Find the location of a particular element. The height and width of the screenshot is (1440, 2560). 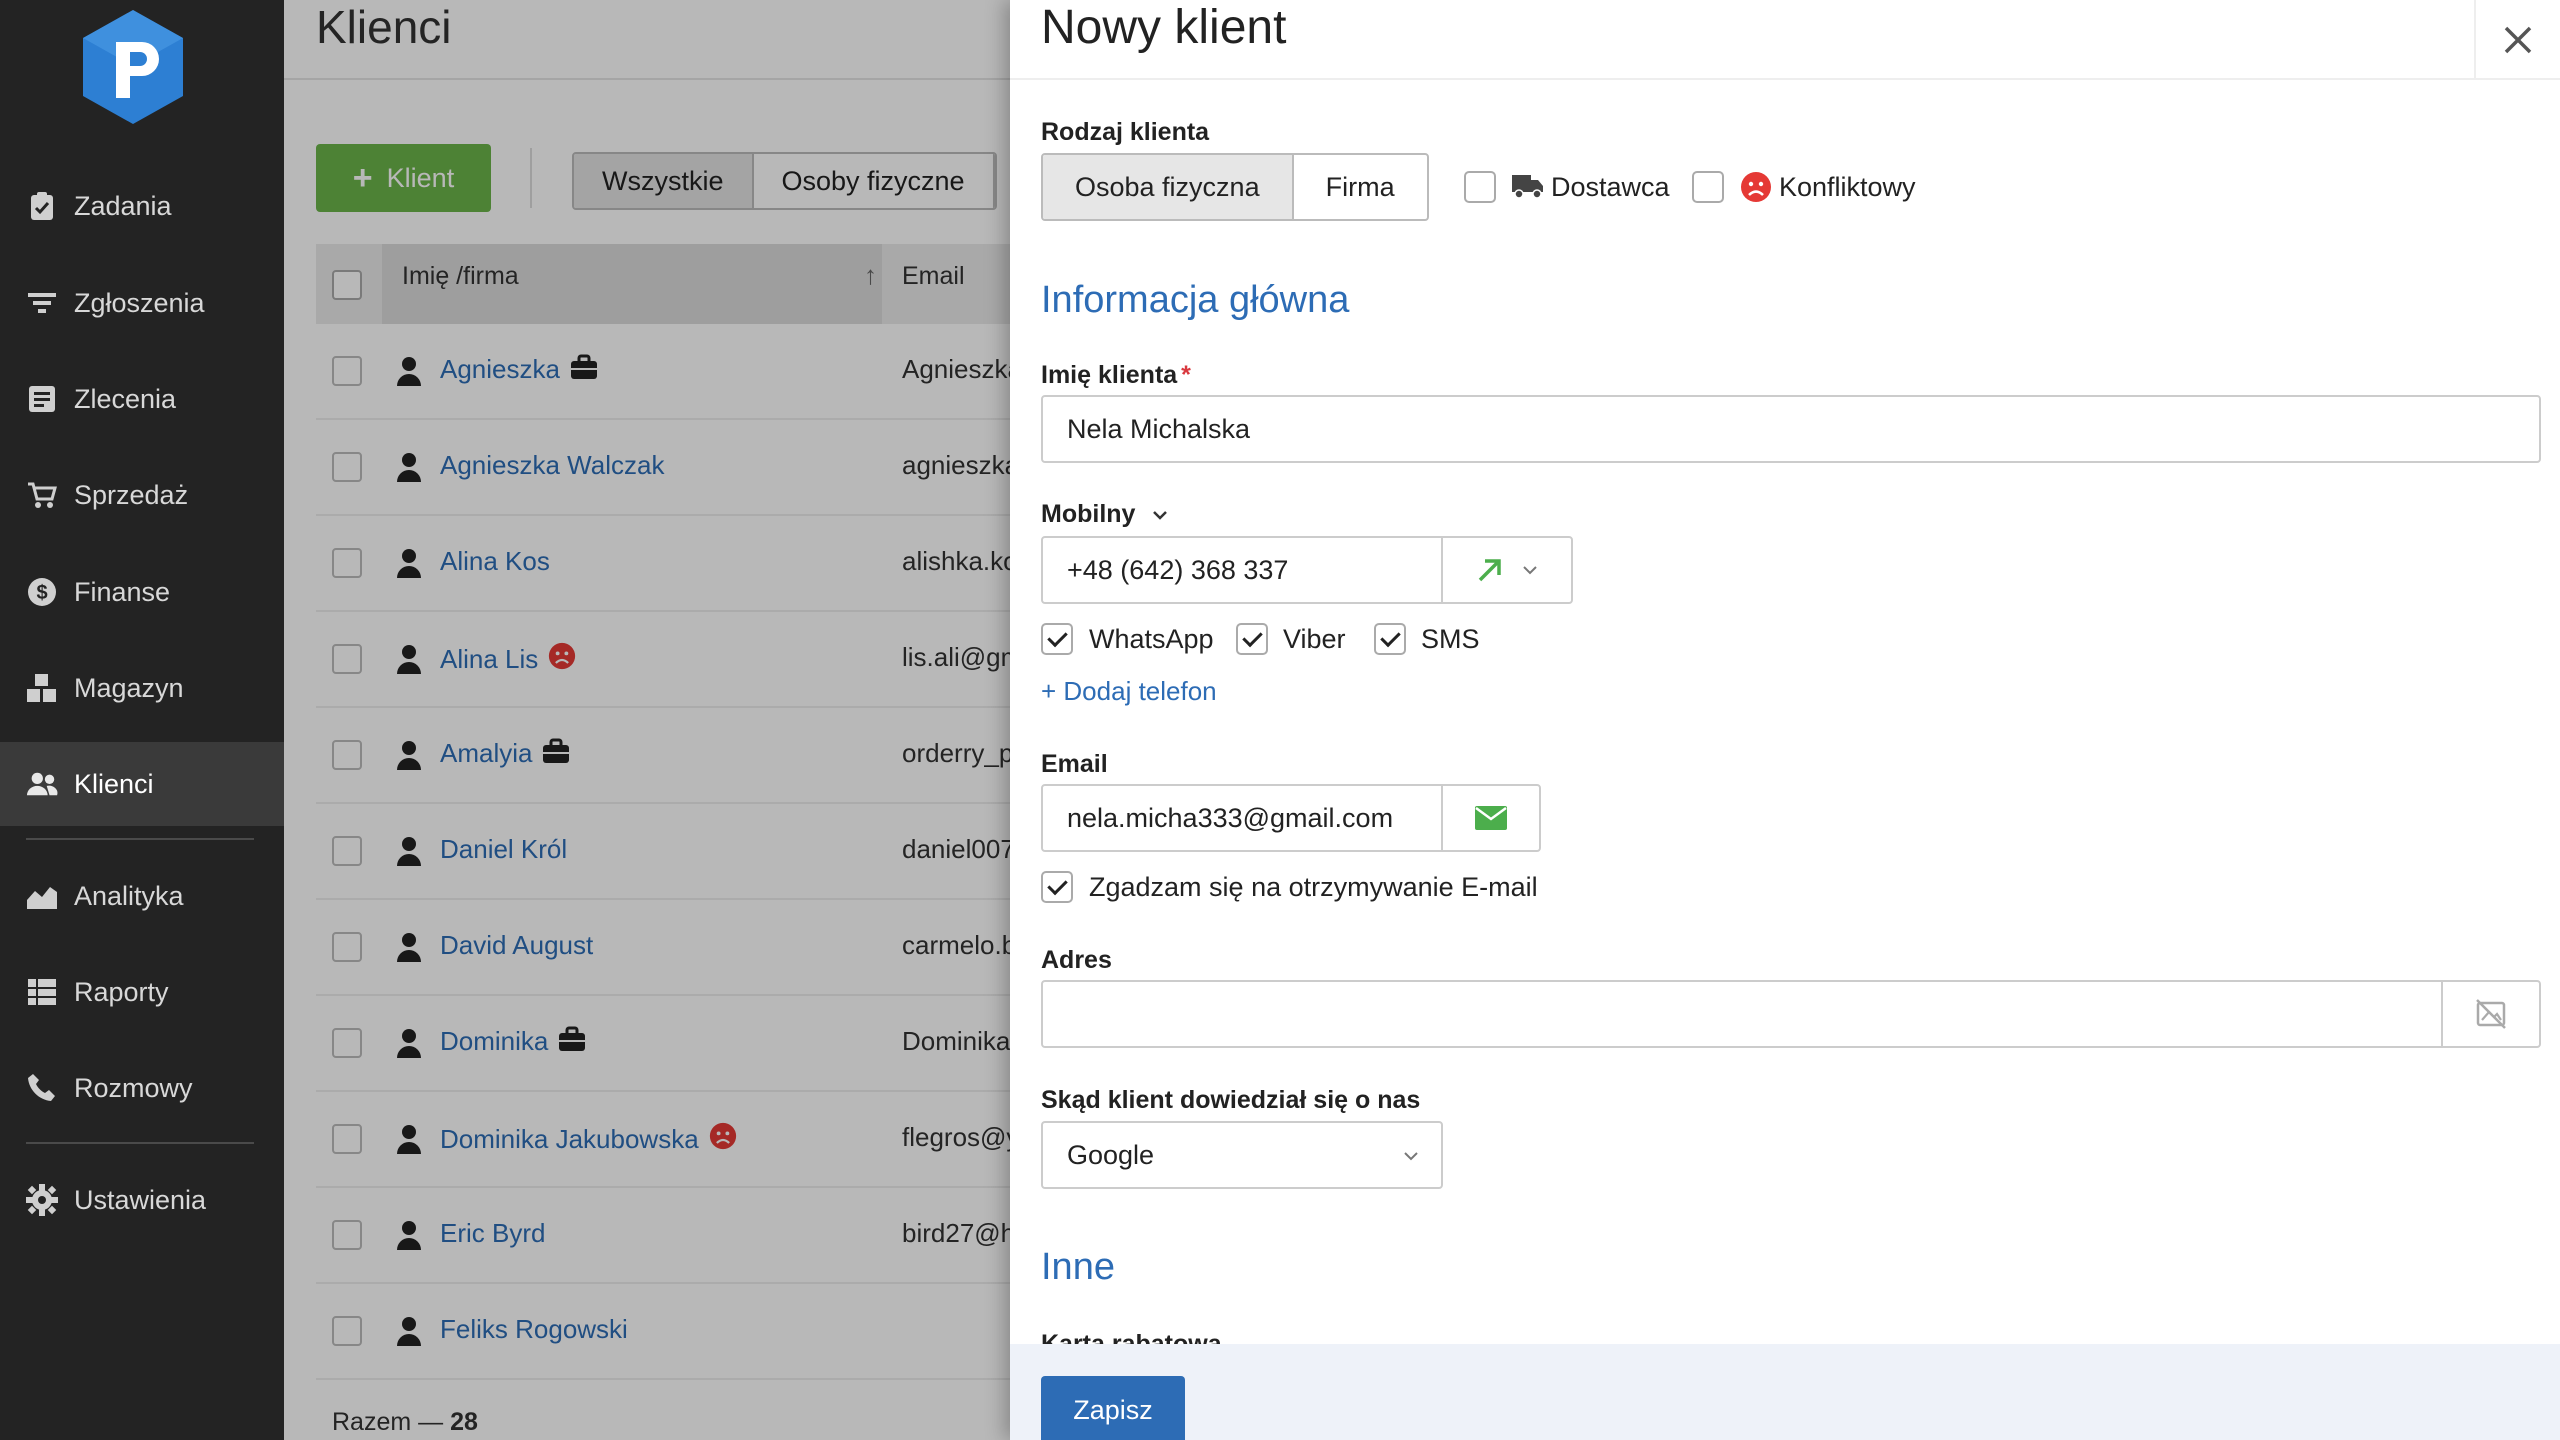

sidebar-item-zgloszenia: Zgłoszenia is located at coordinates (142, 303).